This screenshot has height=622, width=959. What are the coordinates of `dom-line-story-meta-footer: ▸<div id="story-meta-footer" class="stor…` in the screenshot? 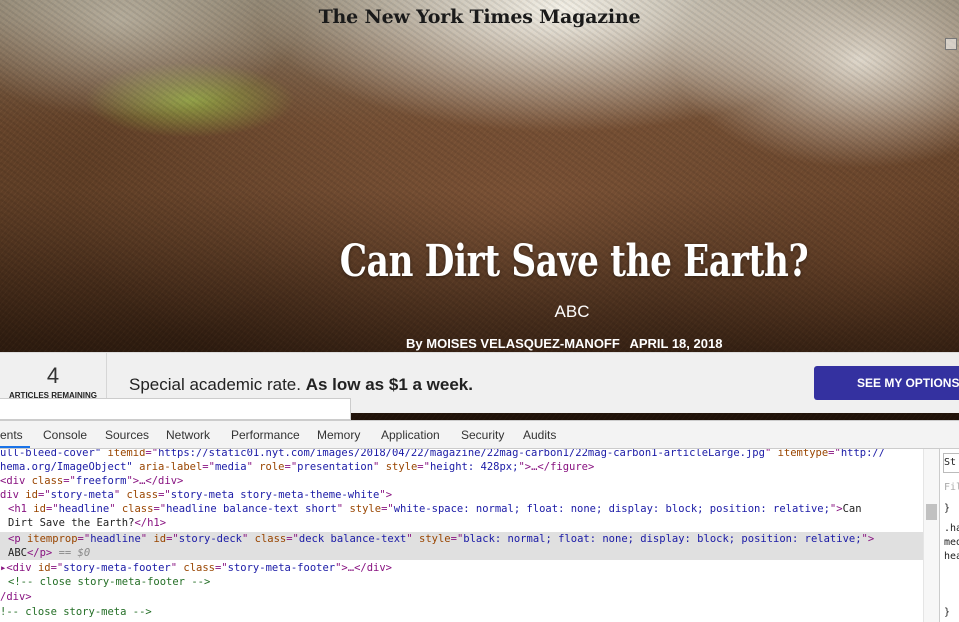 It's located at (196, 568).